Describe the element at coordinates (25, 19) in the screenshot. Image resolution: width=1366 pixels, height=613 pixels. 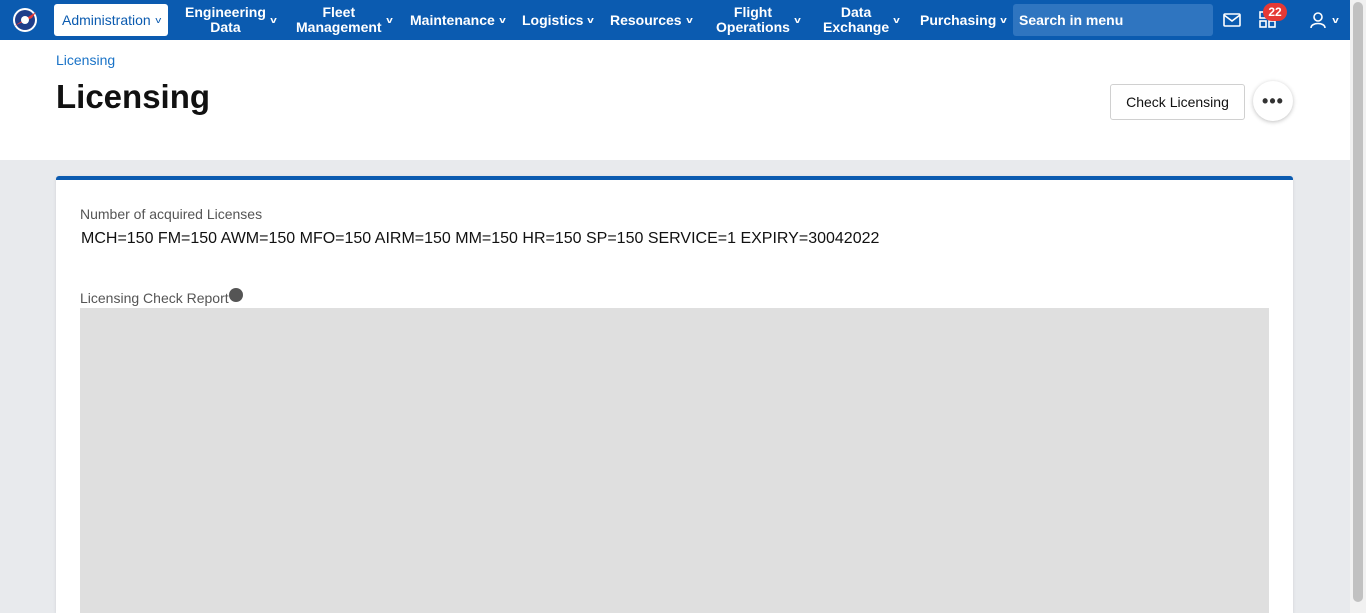
I see `app-logo-icon` at that location.